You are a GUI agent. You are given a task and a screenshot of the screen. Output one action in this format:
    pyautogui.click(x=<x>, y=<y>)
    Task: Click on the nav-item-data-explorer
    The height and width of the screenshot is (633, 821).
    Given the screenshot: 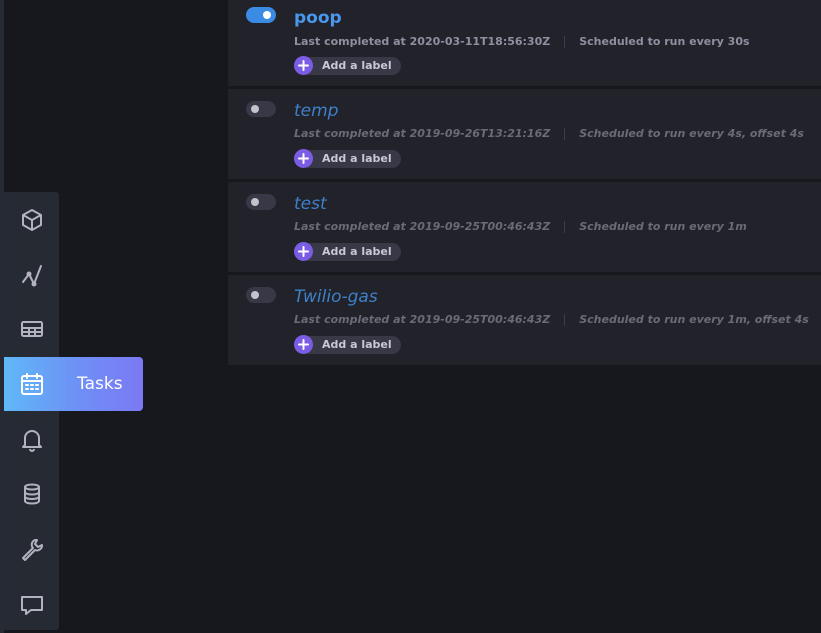 What is the action you would take?
    pyautogui.click(x=31, y=220)
    